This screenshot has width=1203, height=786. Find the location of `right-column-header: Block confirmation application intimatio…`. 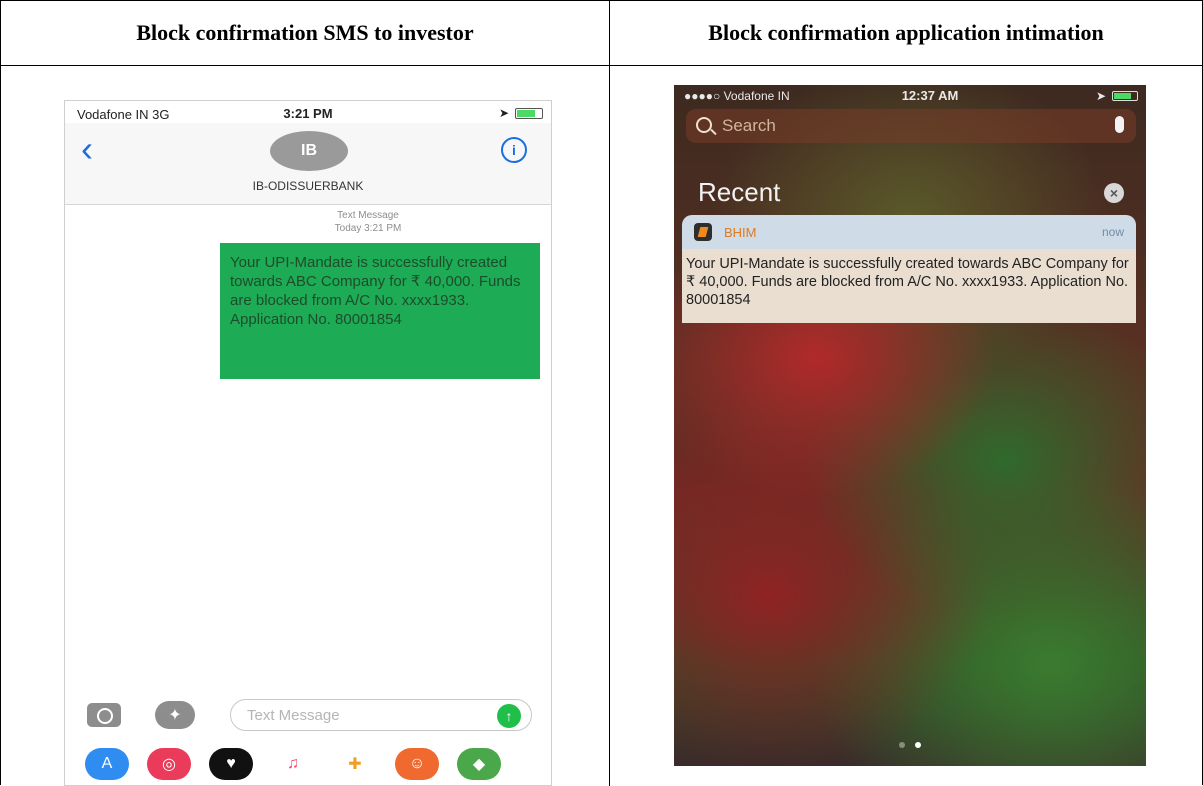

right-column-header: Block confirmation application intimatio… is located at coordinates (906, 33).